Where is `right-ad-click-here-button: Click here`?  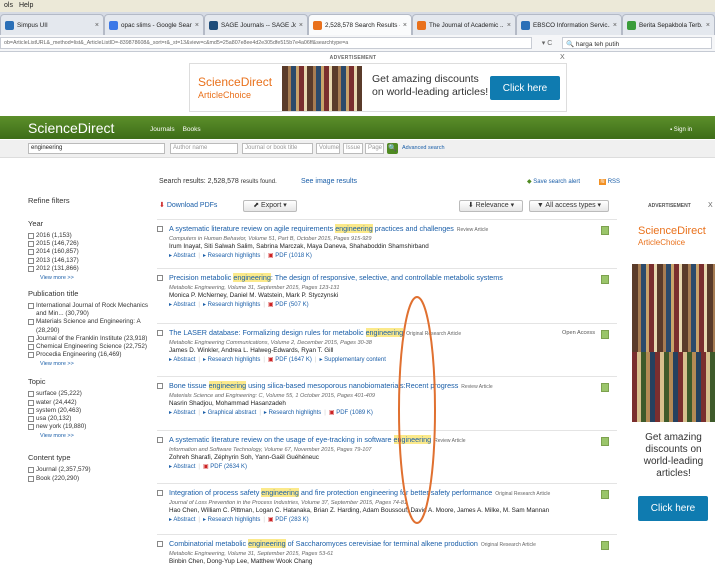
right-ad-click-here-button: Click here is located at coordinates (673, 508).